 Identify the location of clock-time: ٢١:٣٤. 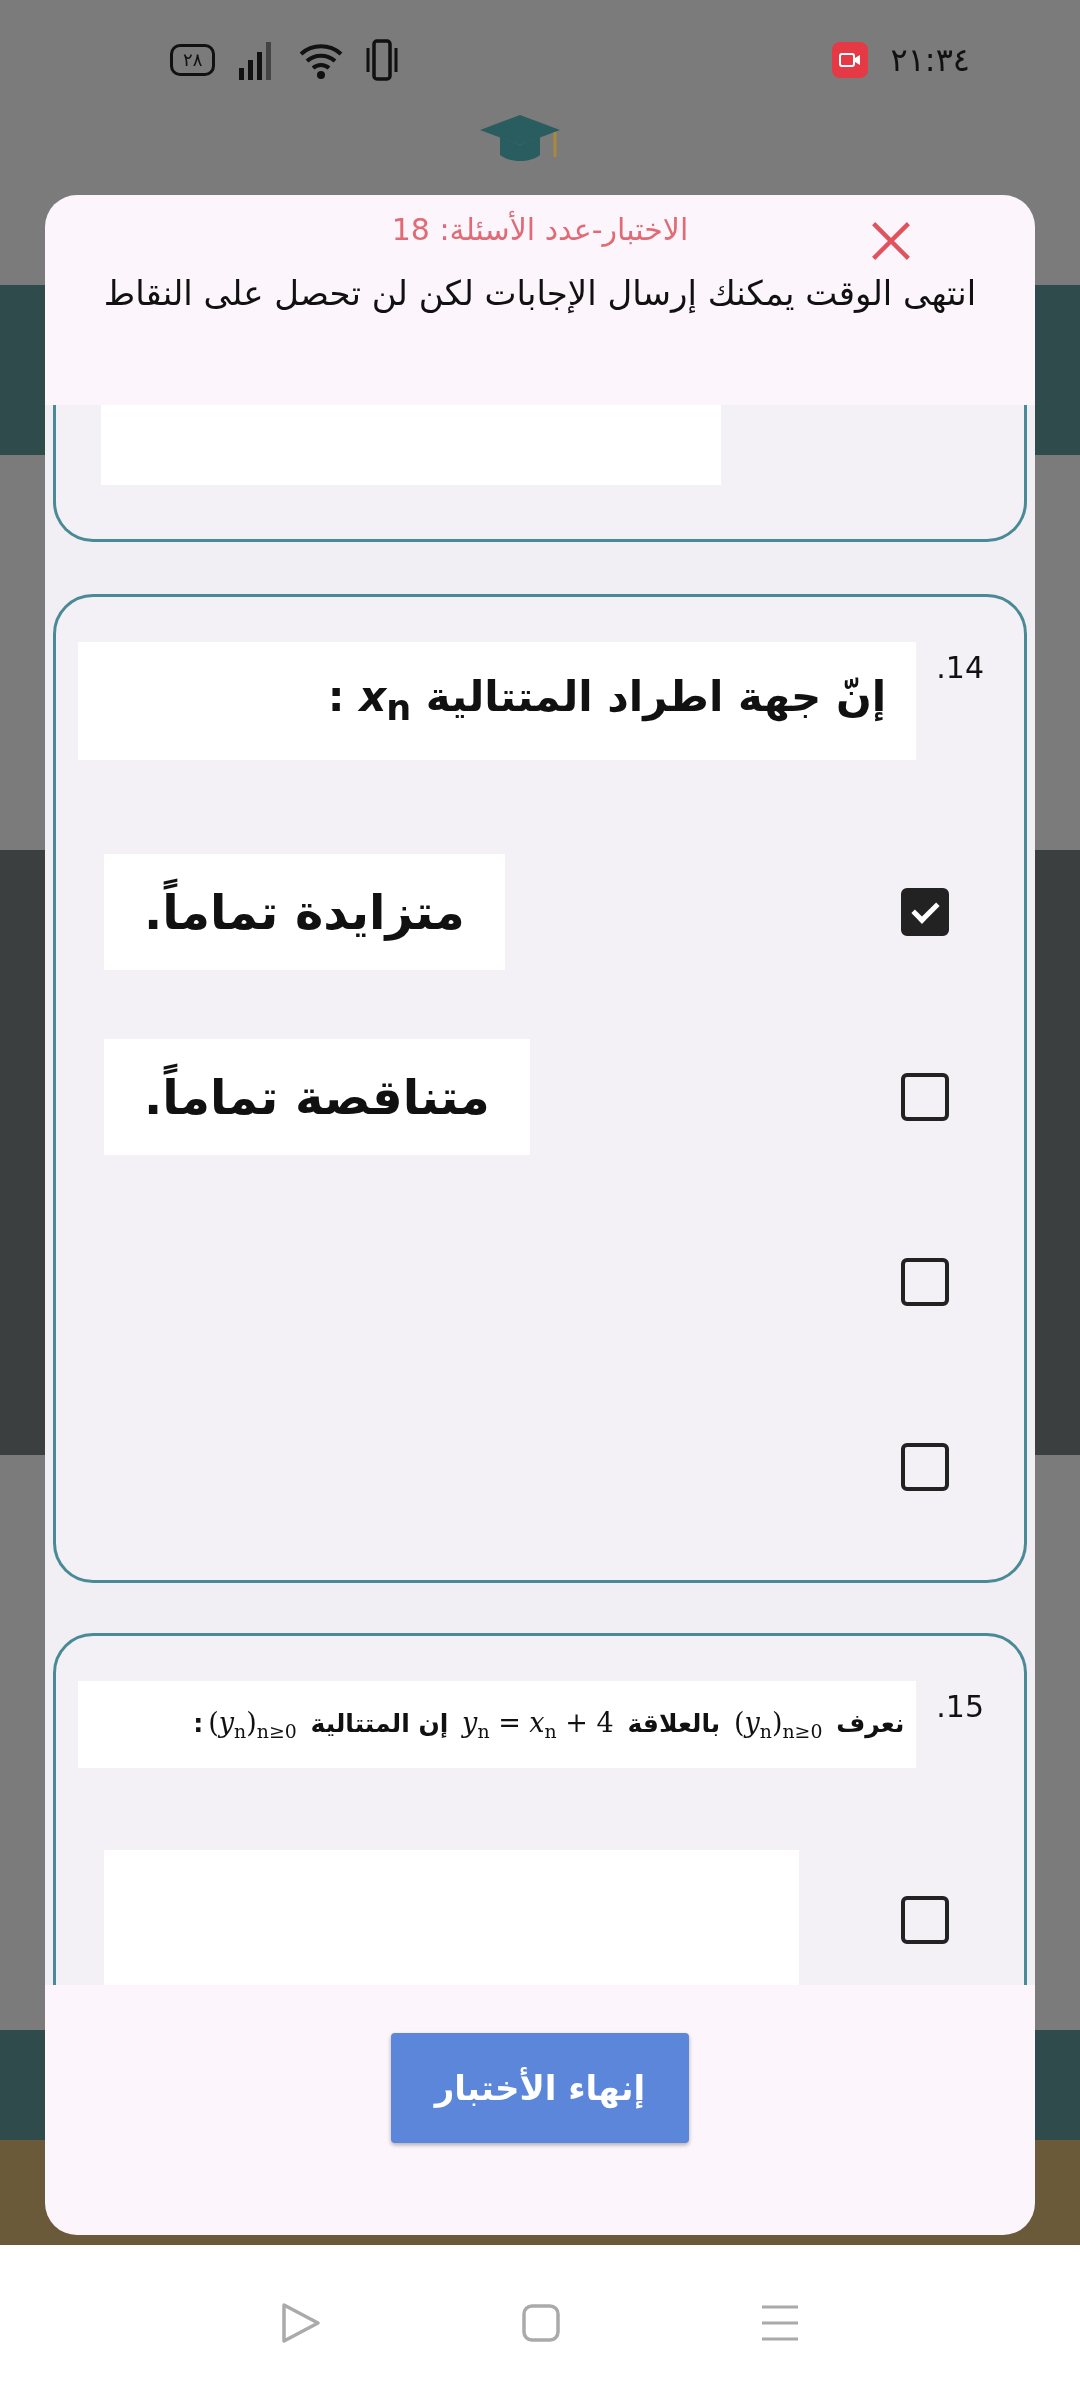
(930, 60).